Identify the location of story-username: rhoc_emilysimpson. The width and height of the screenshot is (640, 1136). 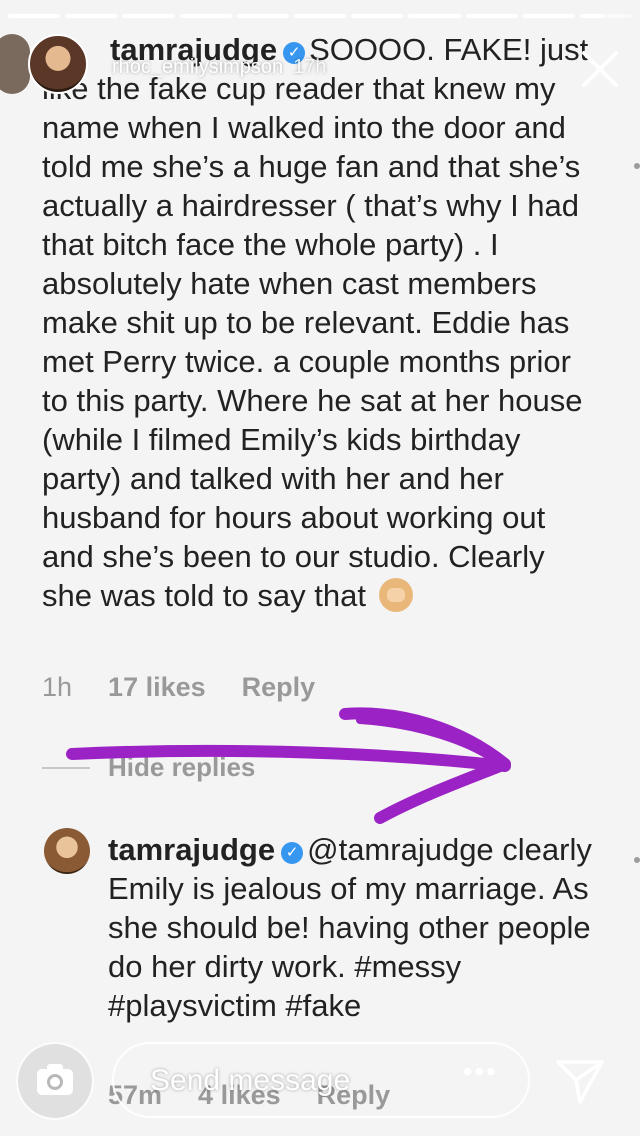
(198, 67).